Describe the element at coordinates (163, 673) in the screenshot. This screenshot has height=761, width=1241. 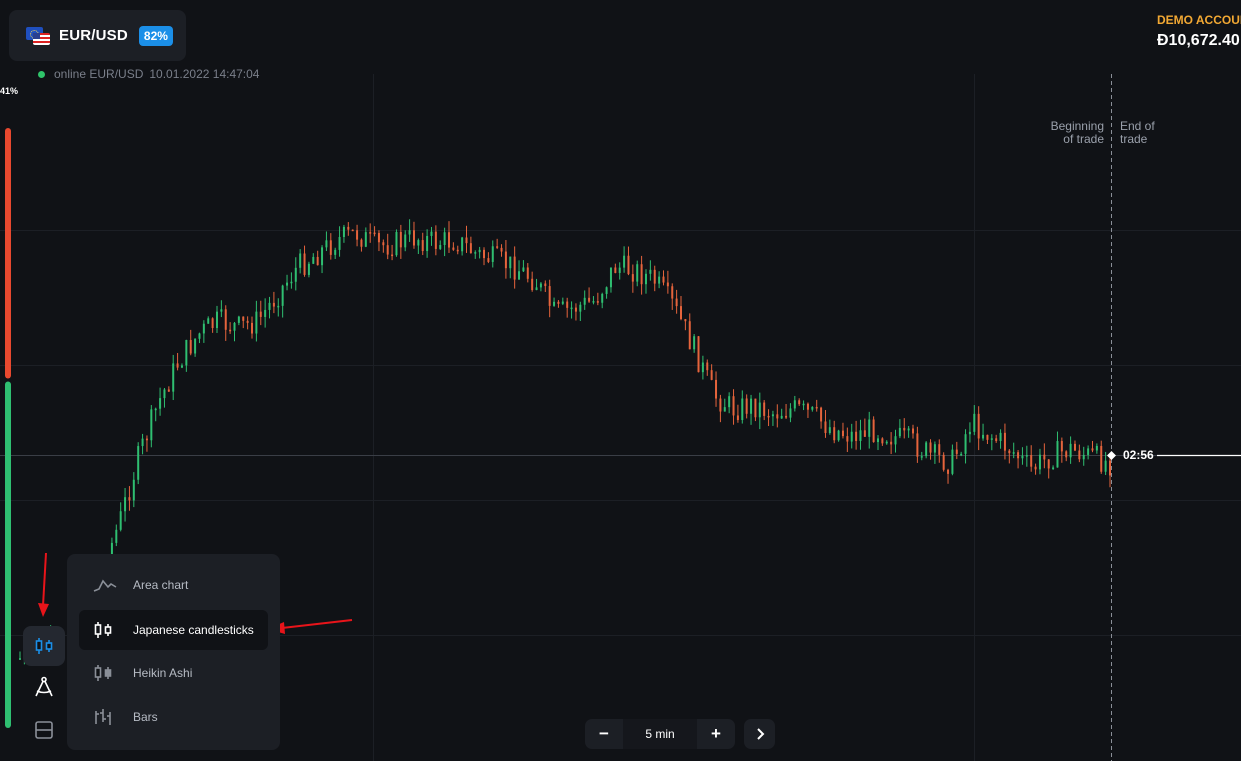
I see `menu-item-label: Heikin Ashi` at that location.